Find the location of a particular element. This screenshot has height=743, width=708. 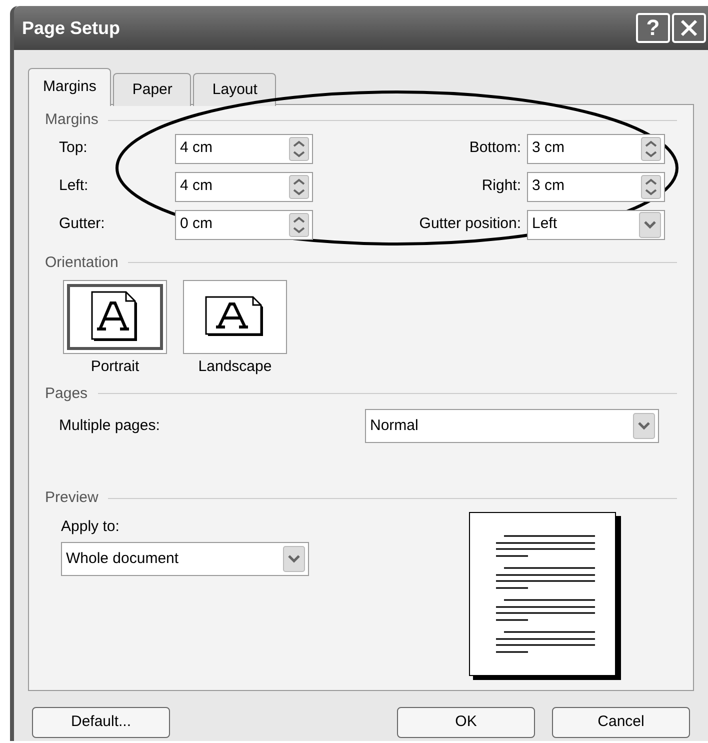

help-button: ? is located at coordinates (653, 28).